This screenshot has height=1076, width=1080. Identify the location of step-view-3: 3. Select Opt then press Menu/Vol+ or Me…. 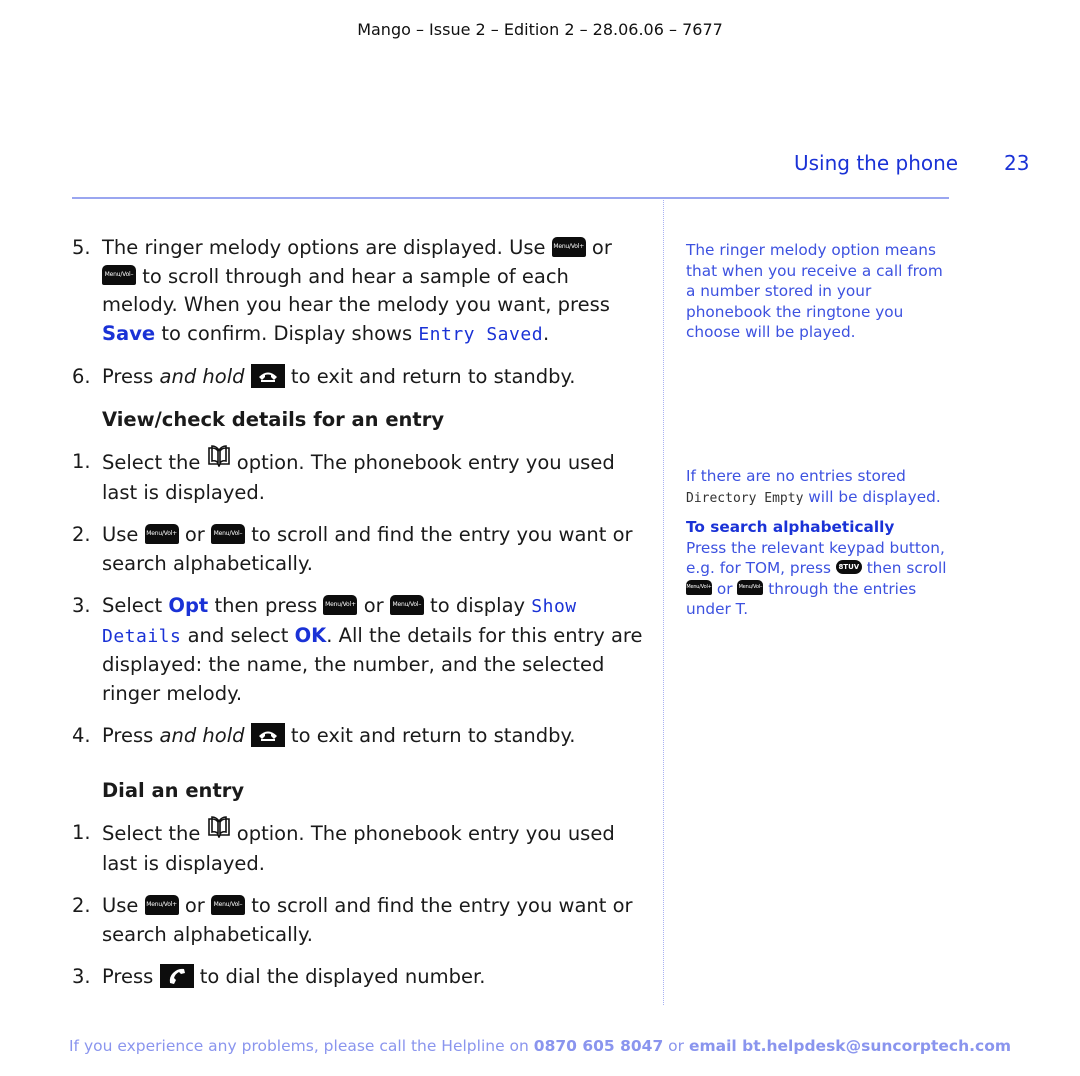
(359, 650).